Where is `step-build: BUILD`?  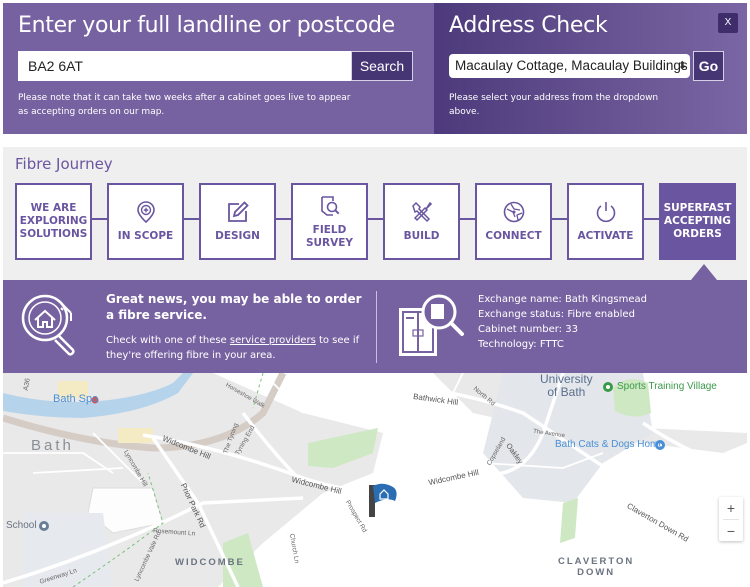
step-build: BUILD is located at coordinates (421, 221).